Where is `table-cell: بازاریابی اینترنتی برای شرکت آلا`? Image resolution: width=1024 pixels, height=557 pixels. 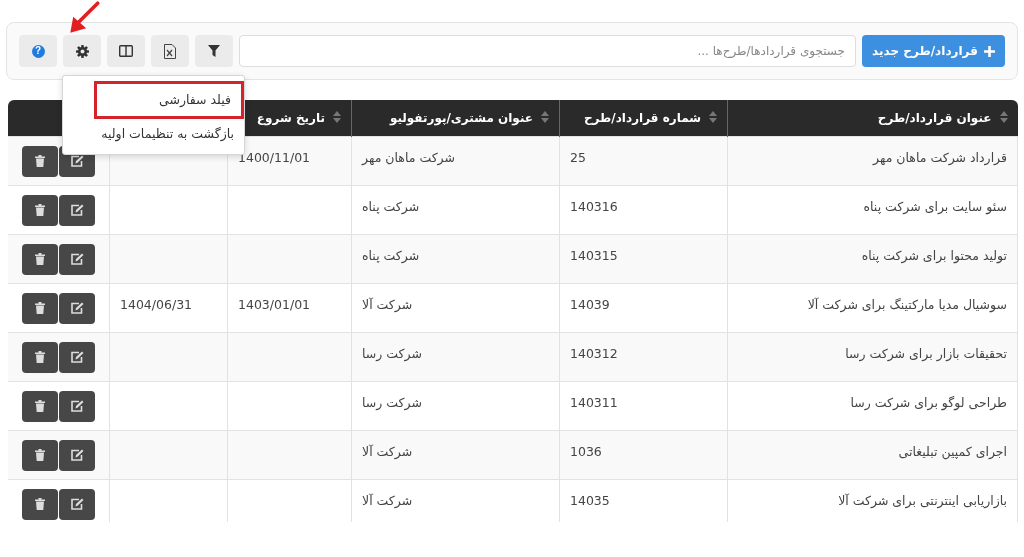 table-cell: بازاریابی اینترنتی برای شرکت آلا is located at coordinates (922, 500).